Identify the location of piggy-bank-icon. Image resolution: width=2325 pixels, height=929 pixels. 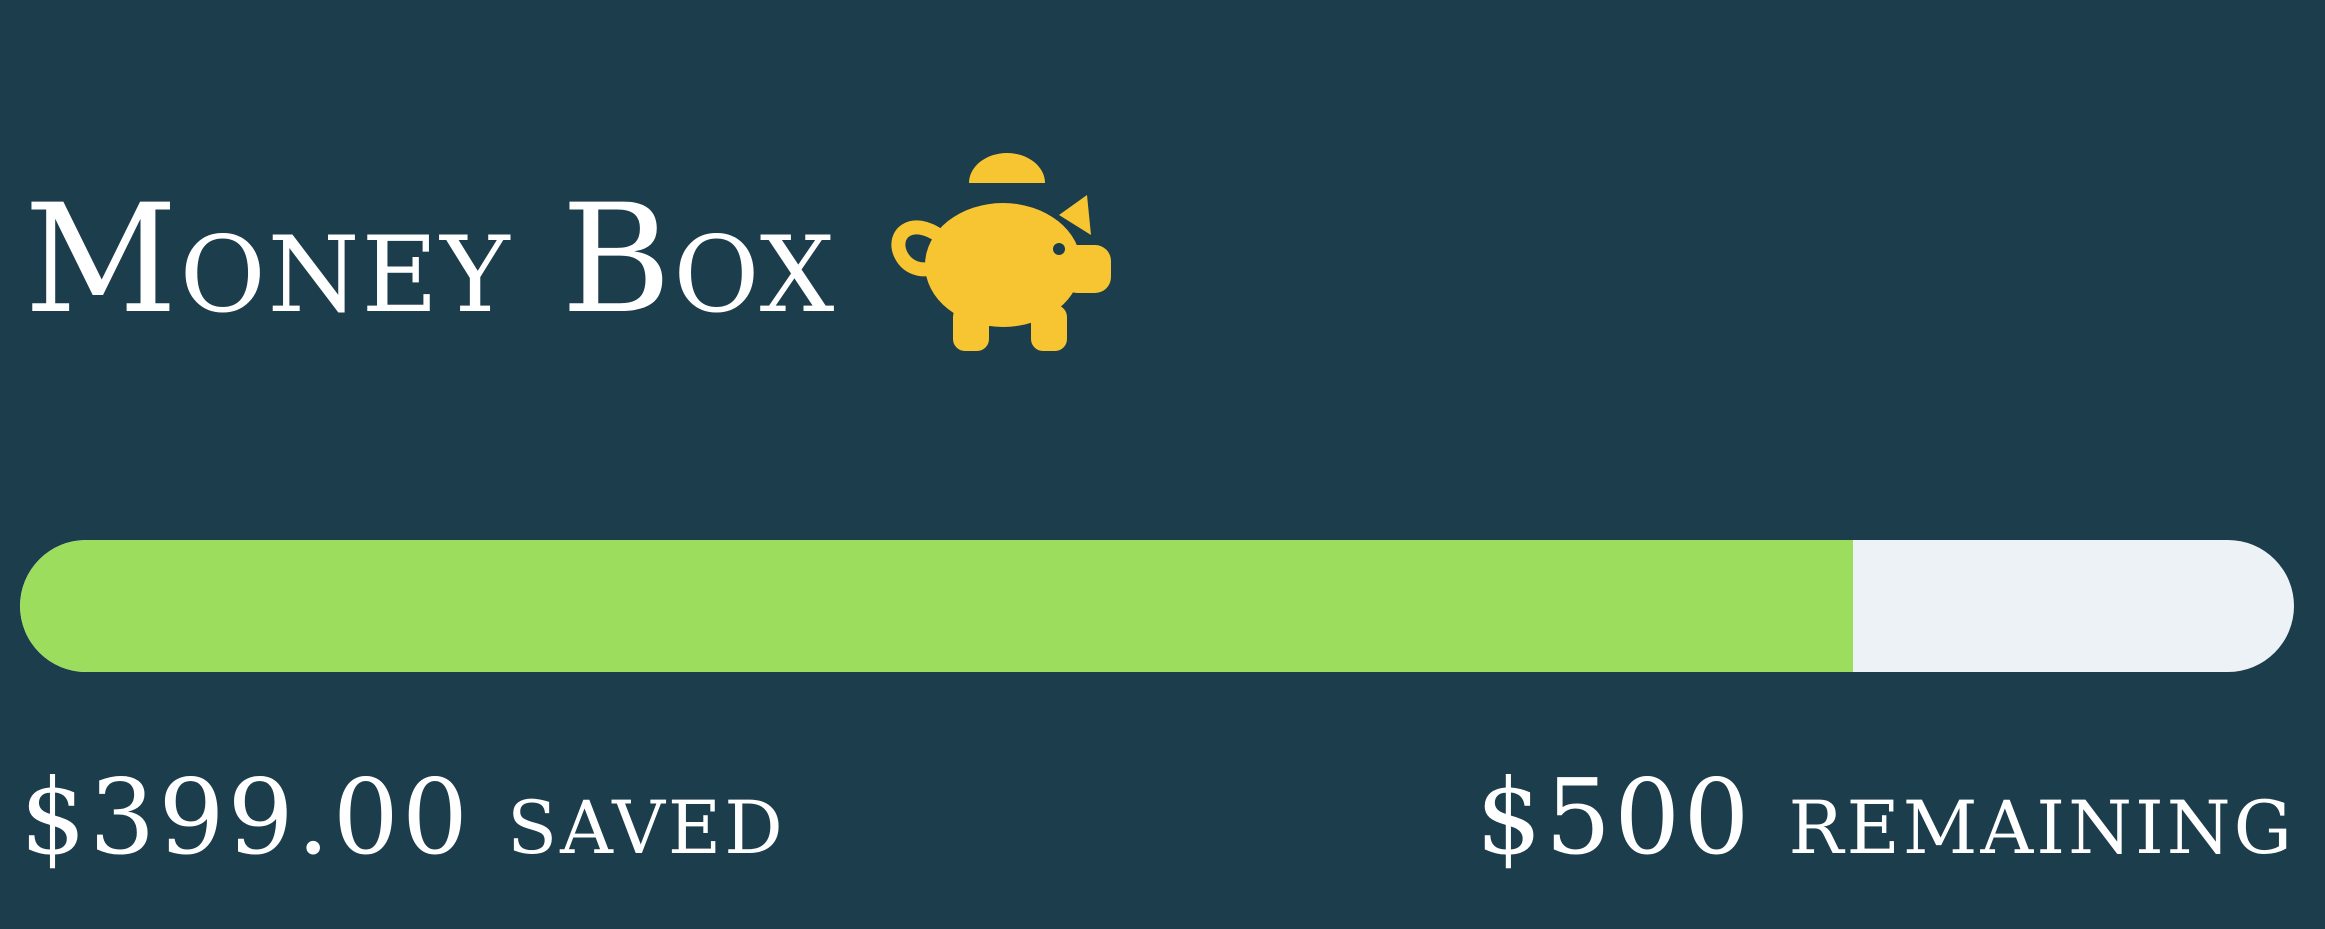
(1001, 252).